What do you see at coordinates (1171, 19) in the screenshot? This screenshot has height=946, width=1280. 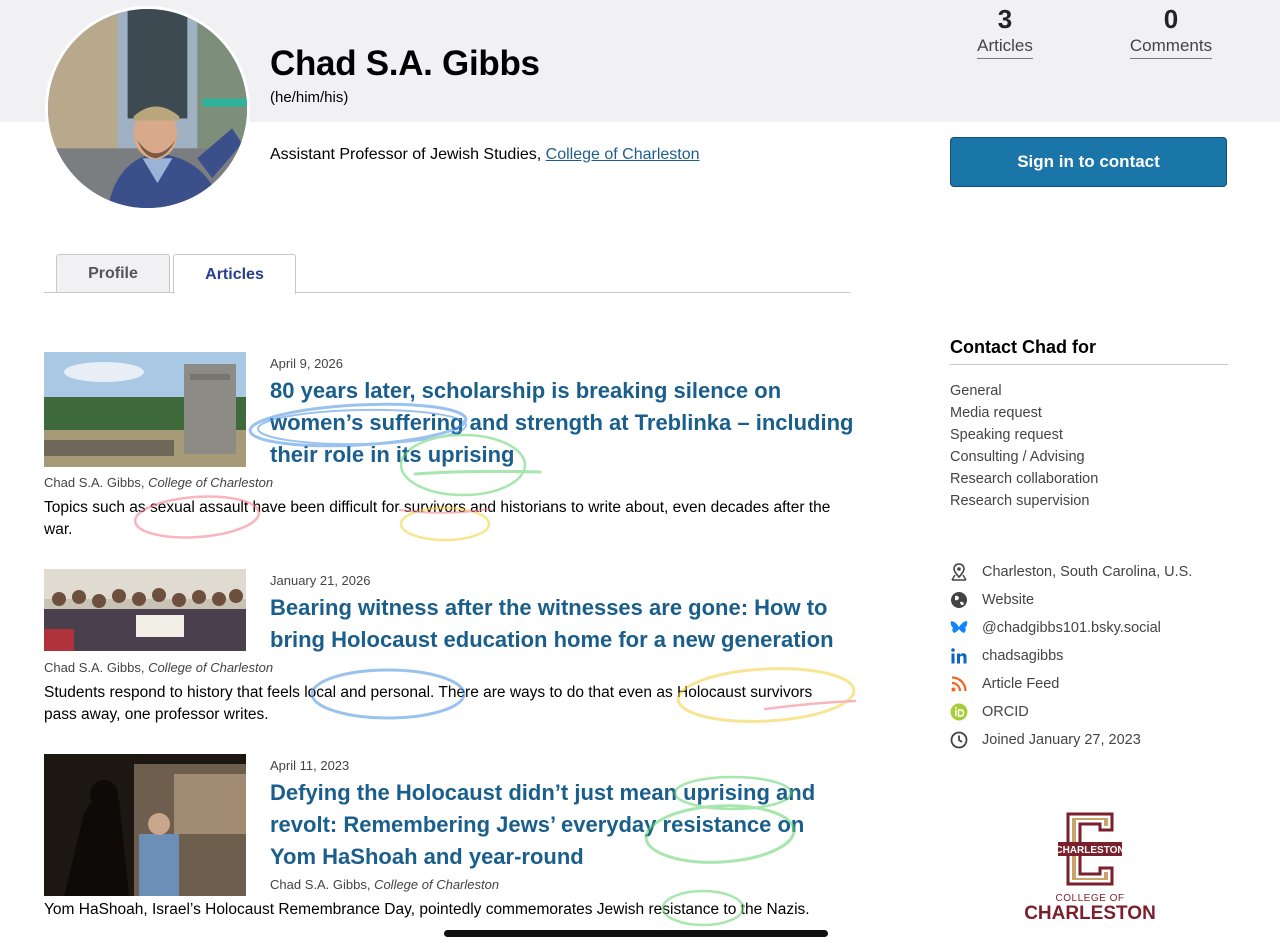 I see `comments-count: 0` at bounding box center [1171, 19].